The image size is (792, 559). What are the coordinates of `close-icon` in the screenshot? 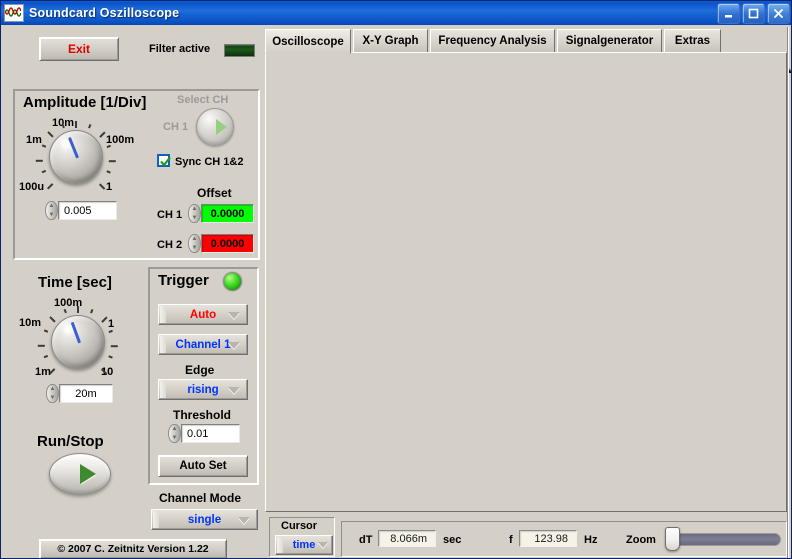 It's located at (778, 13).